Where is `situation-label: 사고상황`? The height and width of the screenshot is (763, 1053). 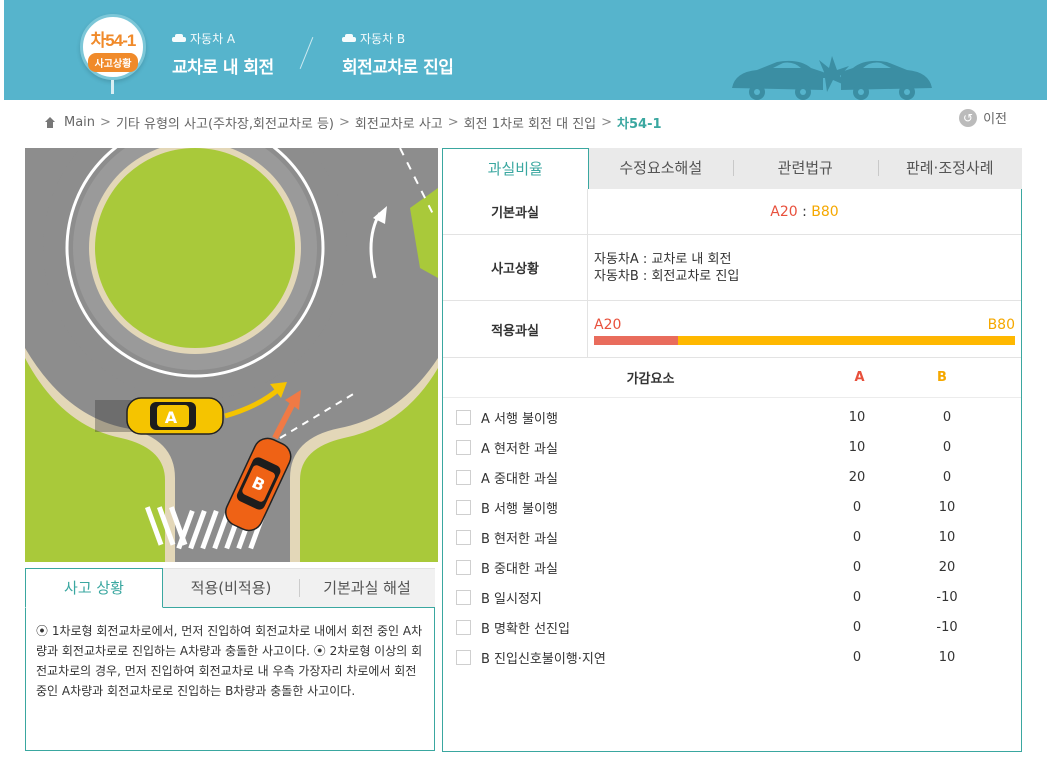 situation-label: 사고상황 is located at coordinates (515, 267).